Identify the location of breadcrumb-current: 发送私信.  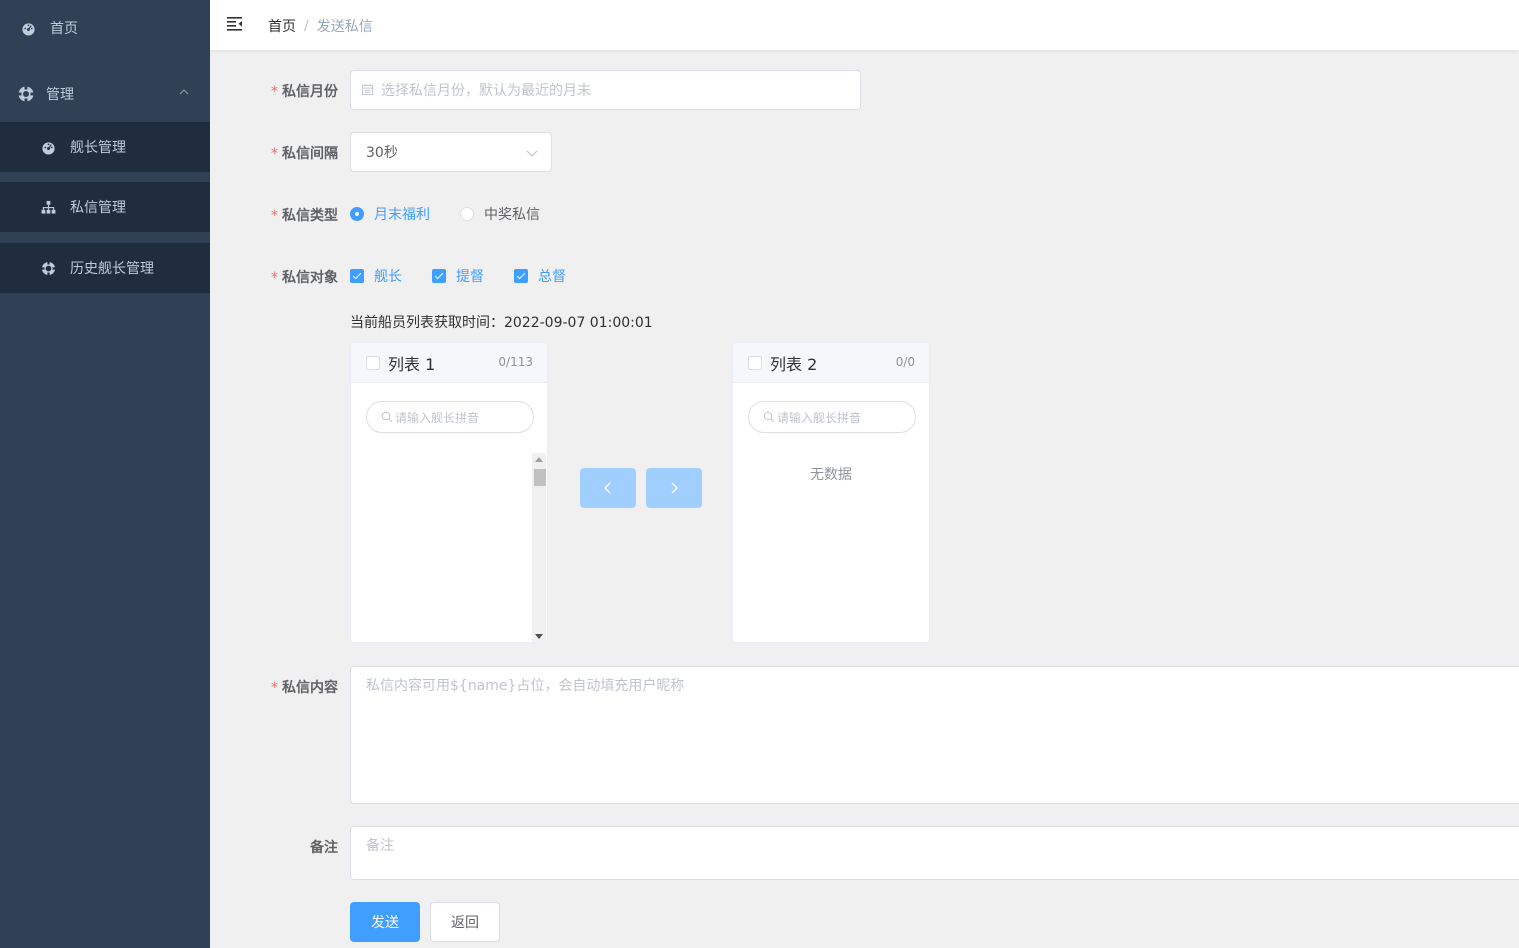
(344, 27).